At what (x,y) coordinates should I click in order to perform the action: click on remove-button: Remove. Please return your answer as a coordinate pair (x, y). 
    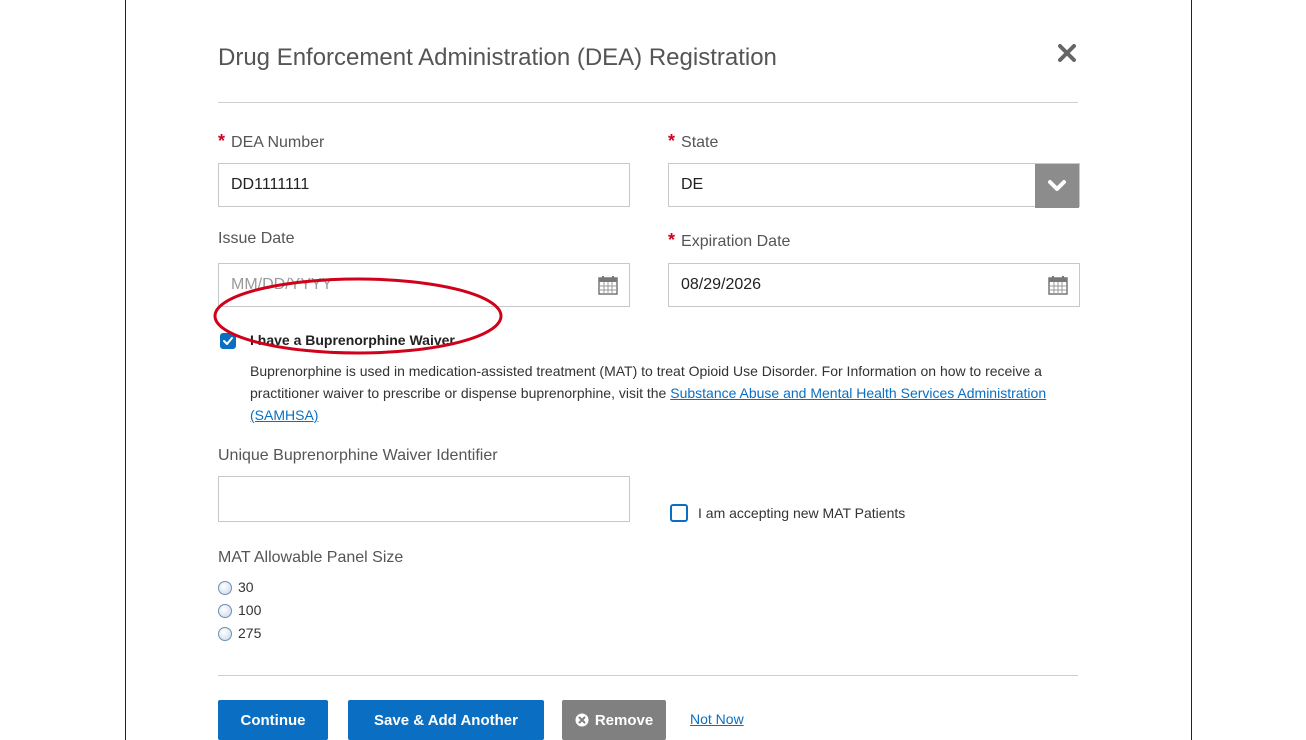
    Looking at the image, I should click on (614, 720).